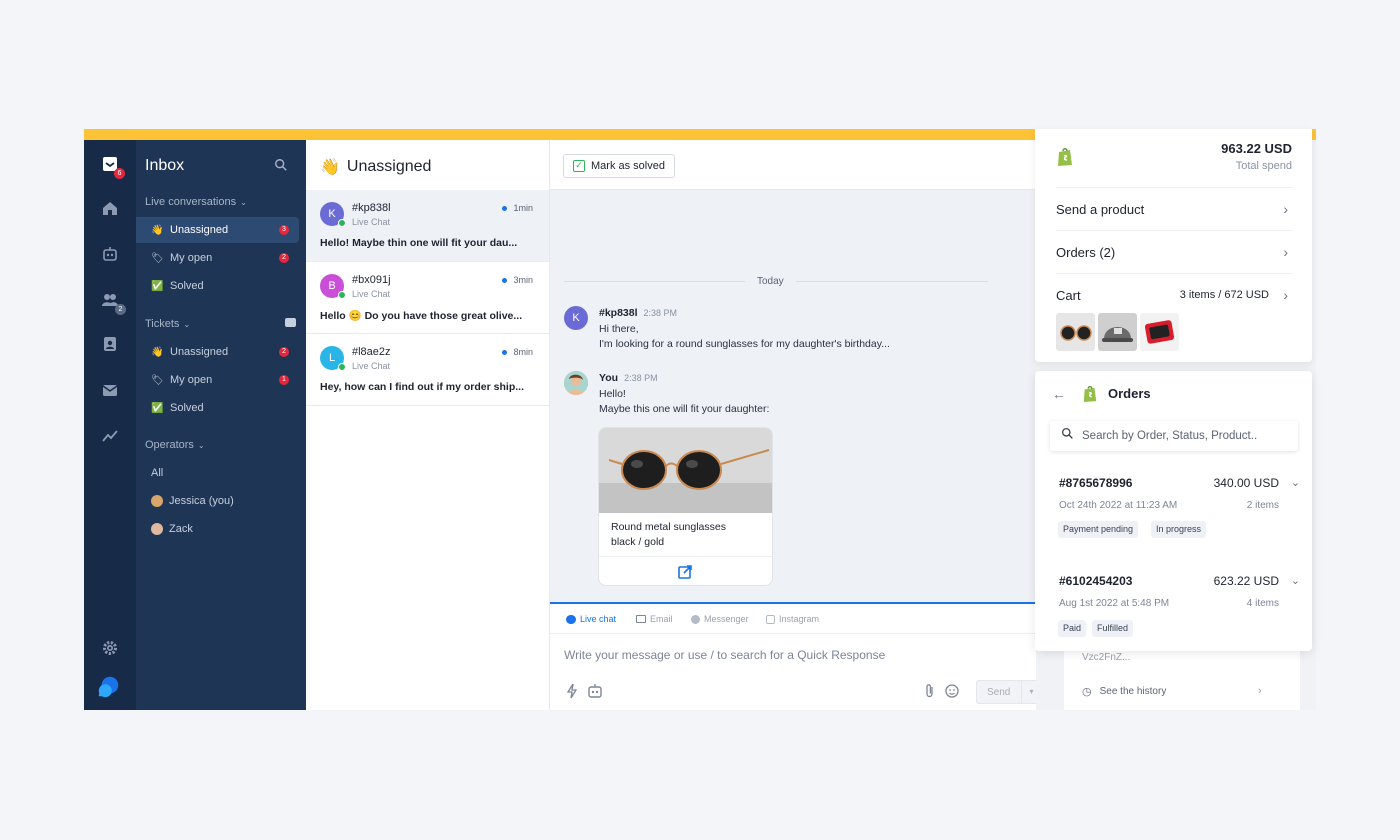  I want to click on sidebar-item-label: Jessica (you), so click(201, 501).